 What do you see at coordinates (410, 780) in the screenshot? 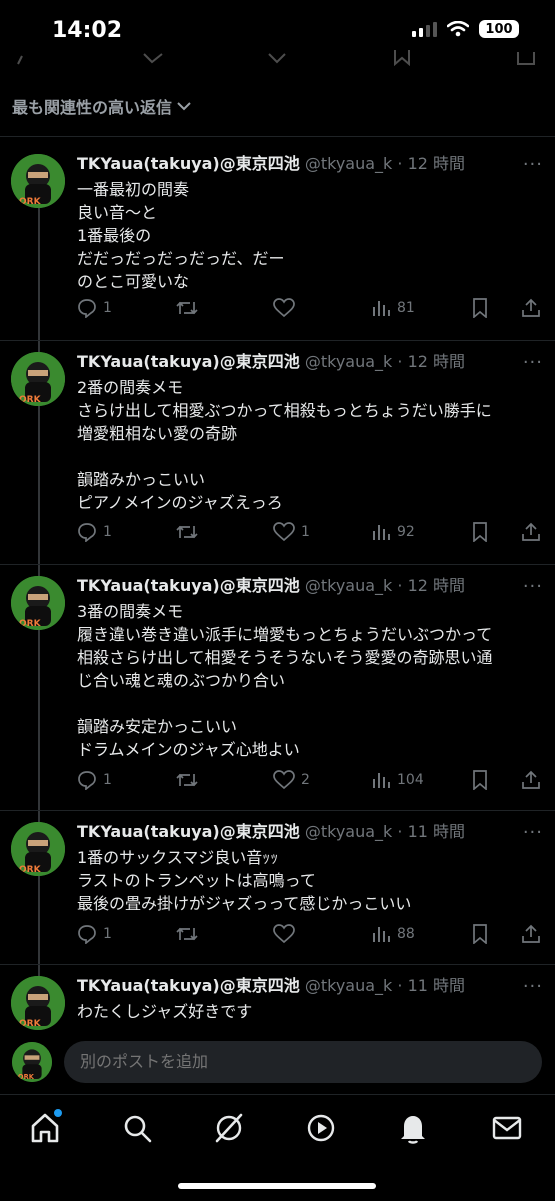
I see `view-count: 104` at bounding box center [410, 780].